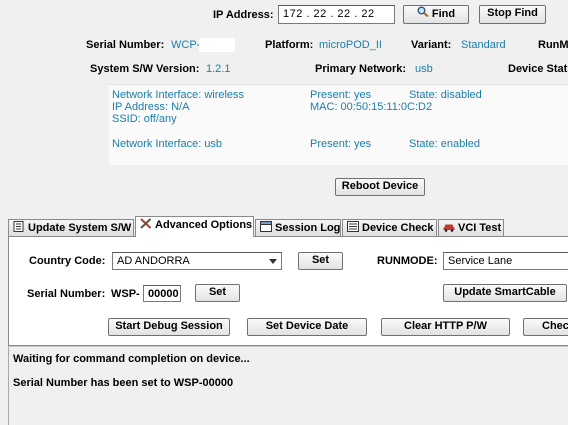  What do you see at coordinates (445, 95) in the screenshot?
I see `wireless-state: State: disabled` at bounding box center [445, 95].